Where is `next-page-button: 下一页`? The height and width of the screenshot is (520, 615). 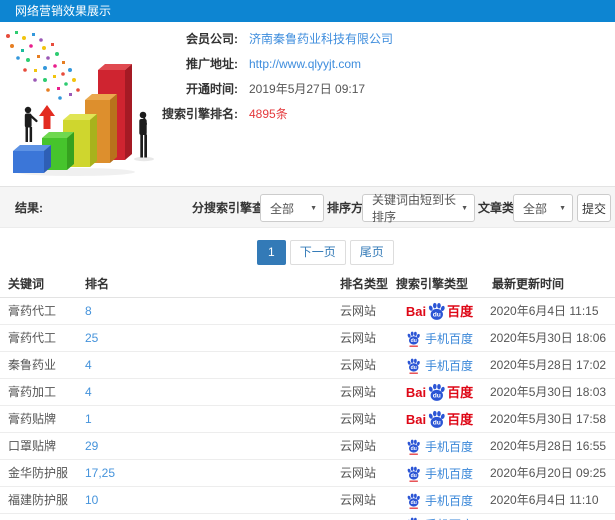 next-page-button: 下一页 is located at coordinates (317, 252).